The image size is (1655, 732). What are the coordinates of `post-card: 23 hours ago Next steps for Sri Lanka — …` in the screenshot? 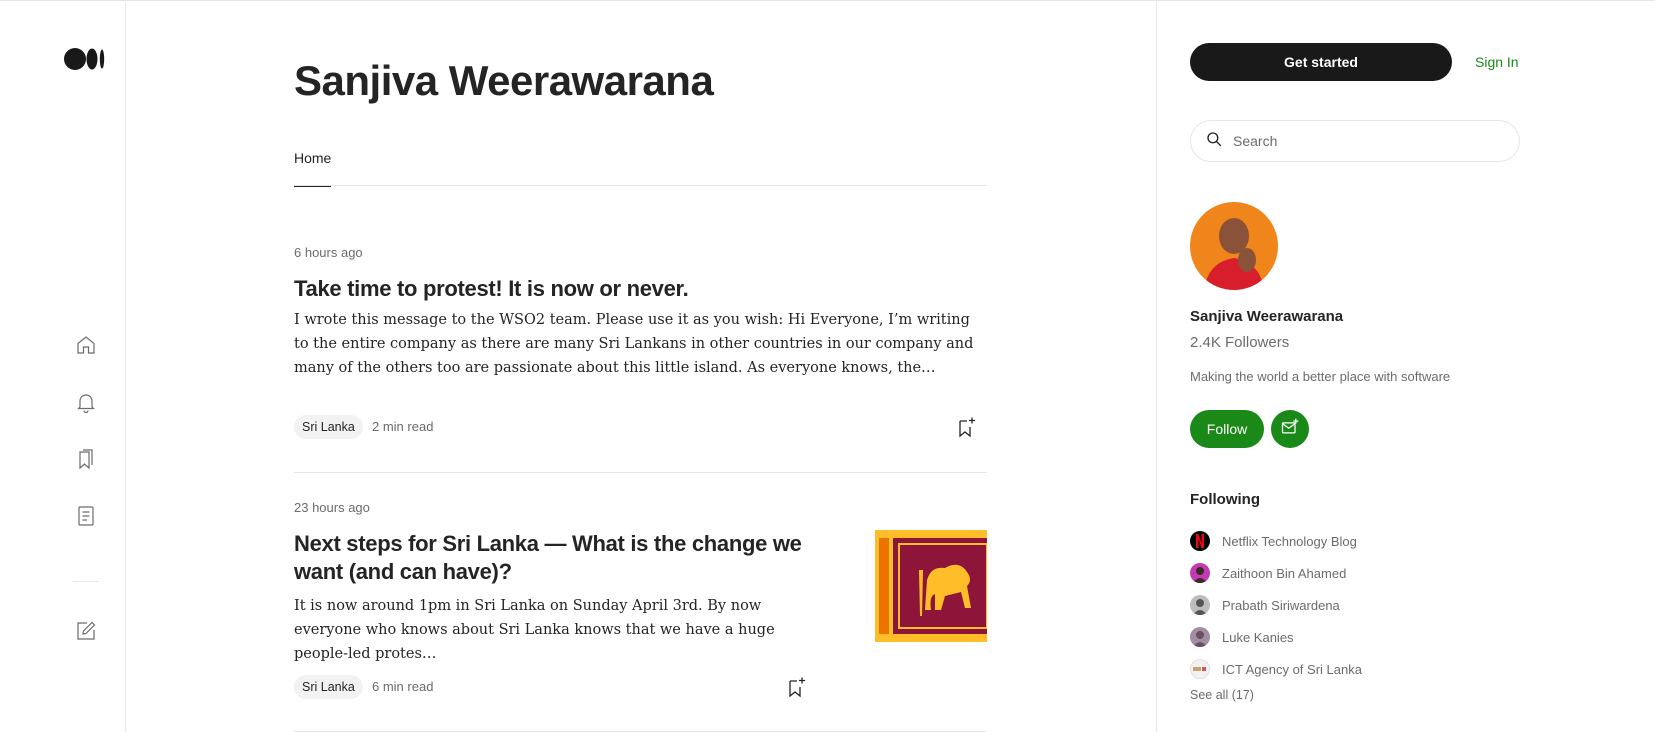 It's located at (640, 616).